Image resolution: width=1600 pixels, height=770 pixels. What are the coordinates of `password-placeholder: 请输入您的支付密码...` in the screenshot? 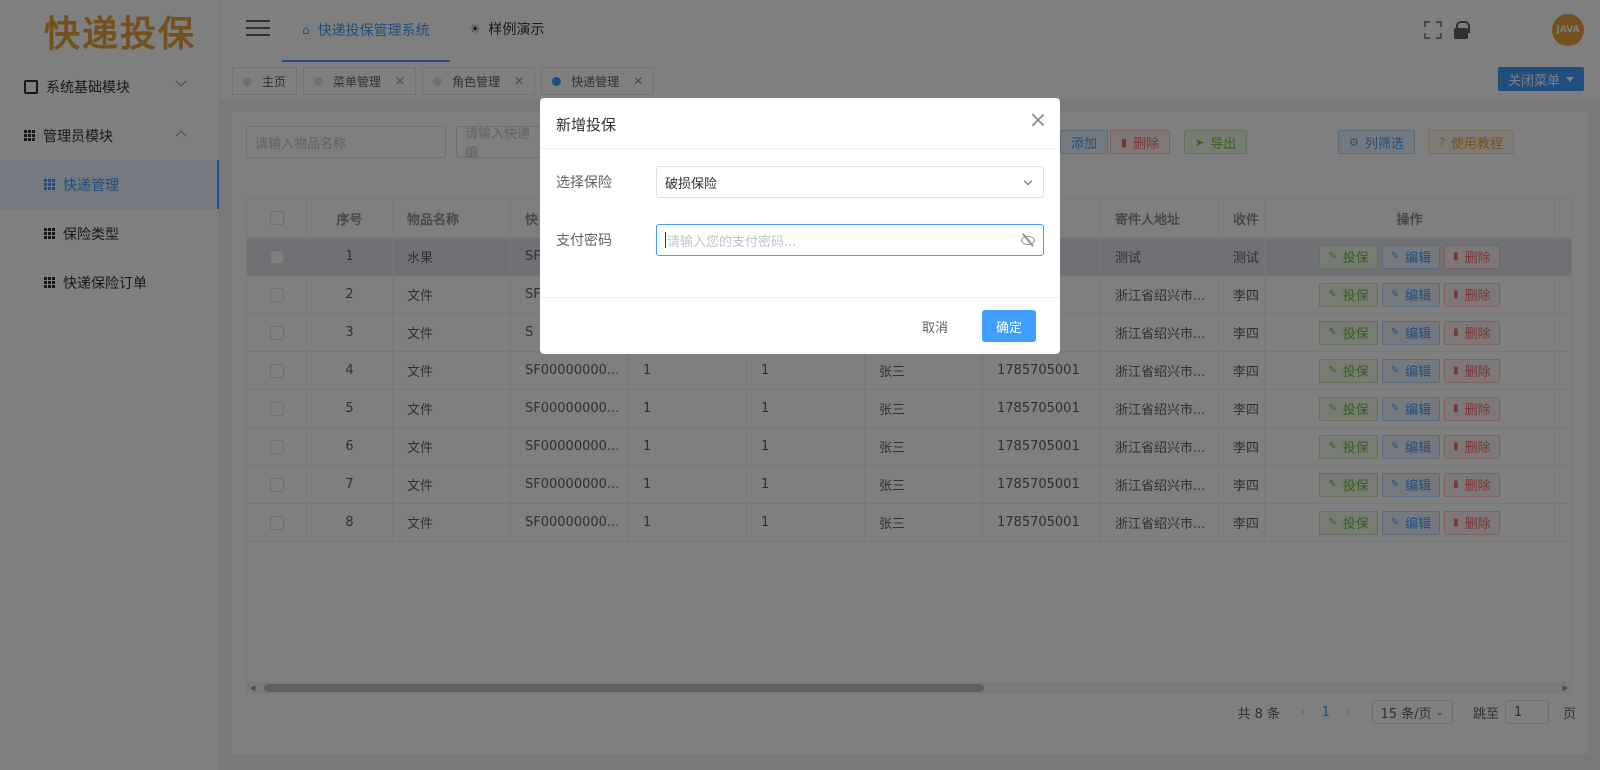 It's located at (732, 242).